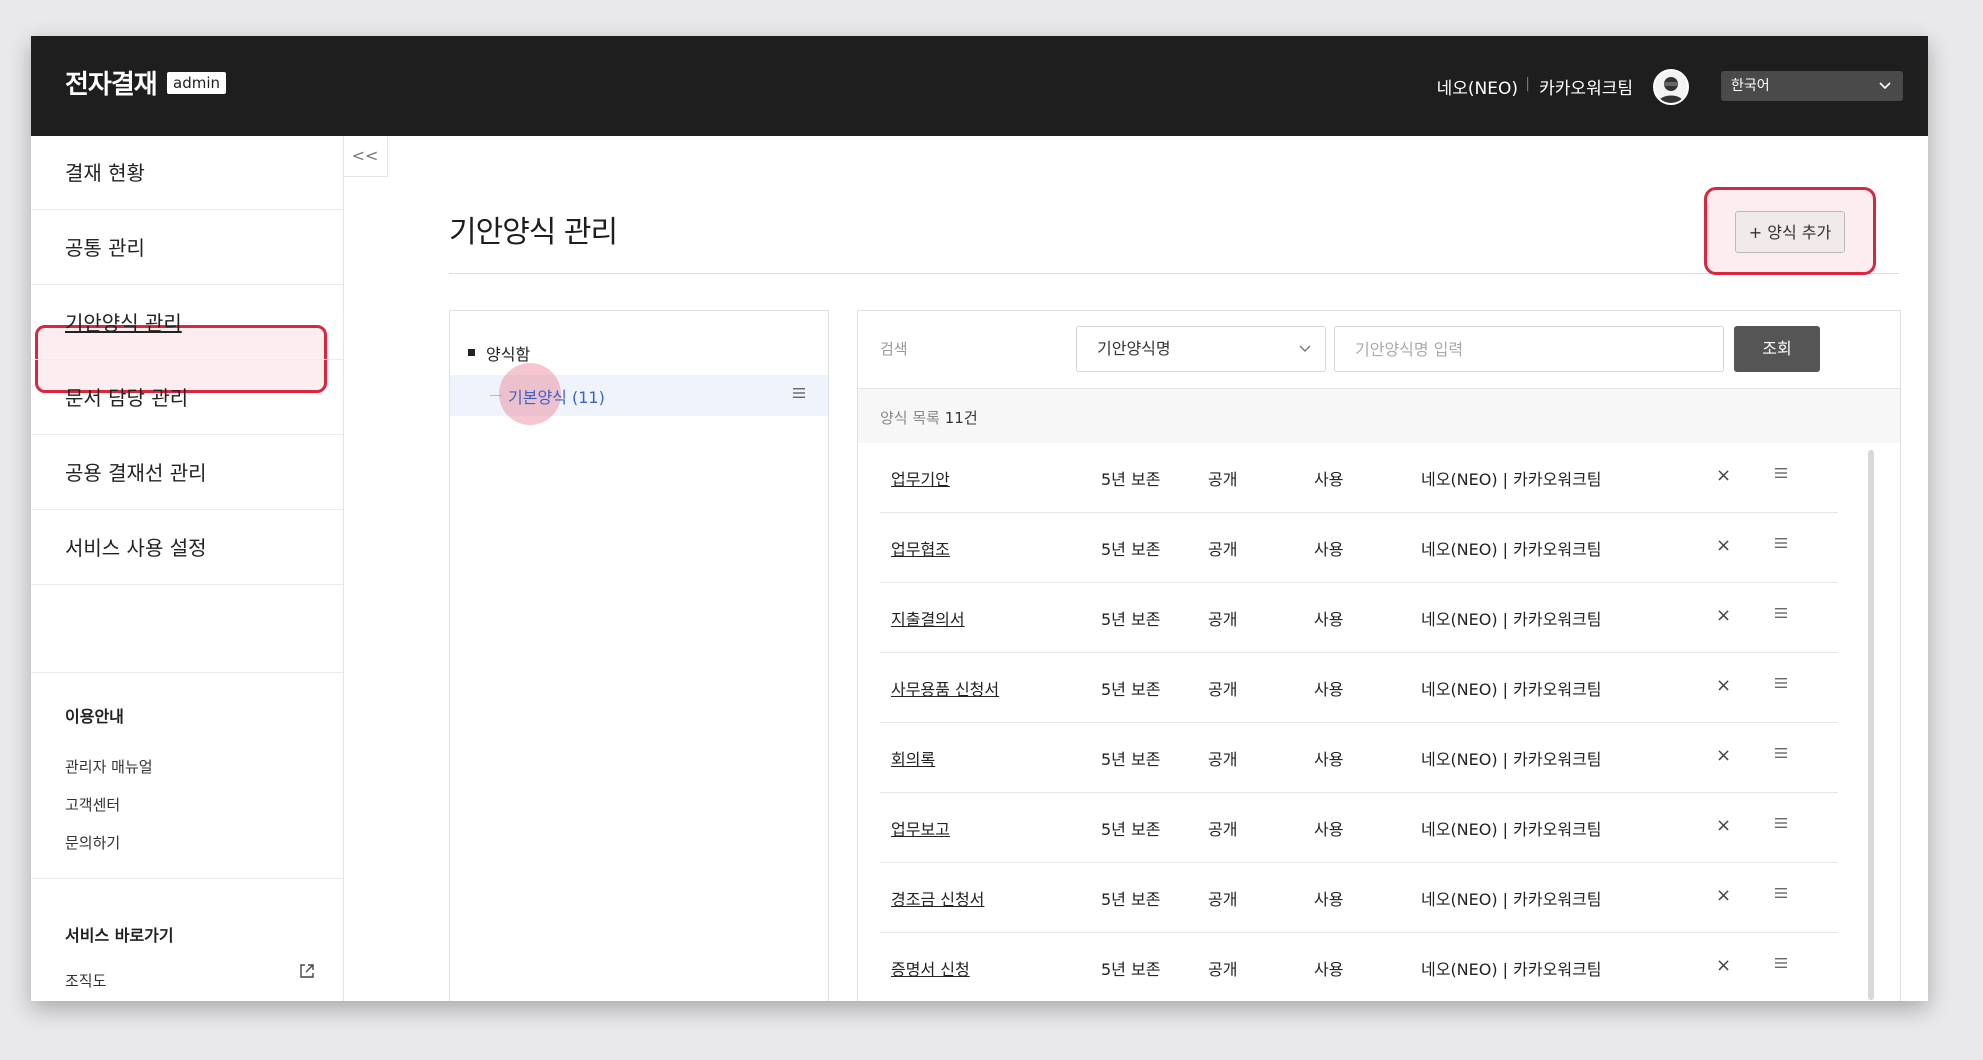  I want to click on sidebar-item-label: 문서 담당 관리, so click(127, 398).